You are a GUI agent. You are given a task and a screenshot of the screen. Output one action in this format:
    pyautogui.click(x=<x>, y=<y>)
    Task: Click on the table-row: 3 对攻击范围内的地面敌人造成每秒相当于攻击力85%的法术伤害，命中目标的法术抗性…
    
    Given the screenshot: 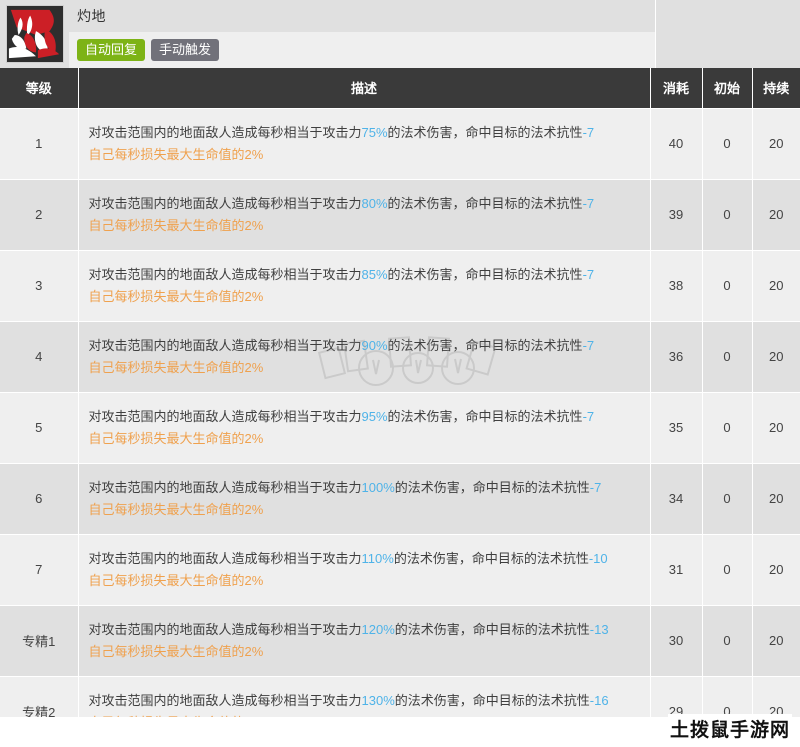 What is the action you would take?
    pyautogui.click(x=400, y=286)
    